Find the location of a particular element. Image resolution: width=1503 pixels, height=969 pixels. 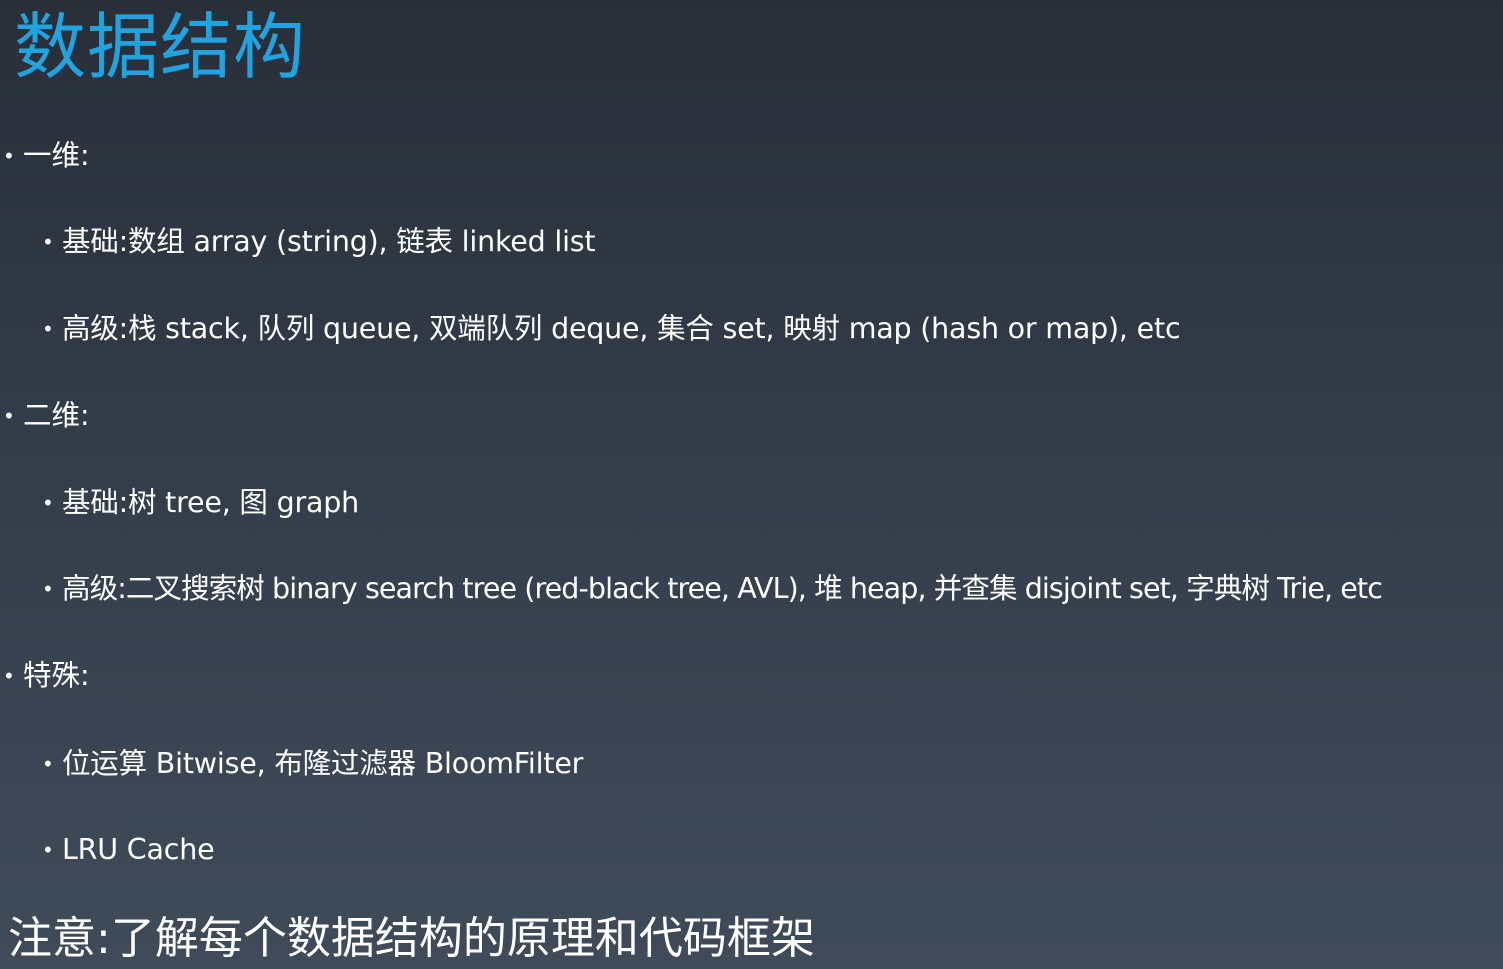

section-label: 特殊: is located at coordinates (56, 676).